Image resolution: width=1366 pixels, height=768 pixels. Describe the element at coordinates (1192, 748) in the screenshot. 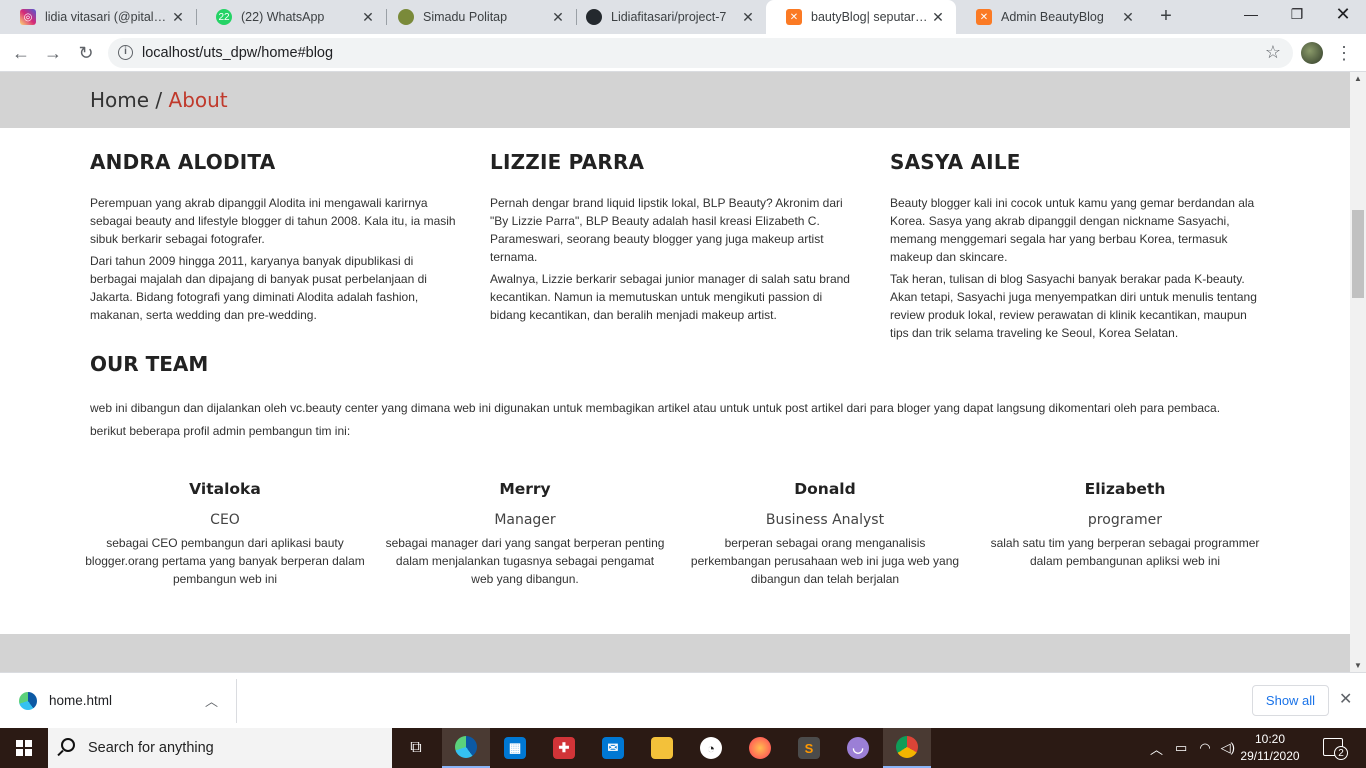

I see `system-tray: ︿ ▭ ◠ ◁)` at that location.